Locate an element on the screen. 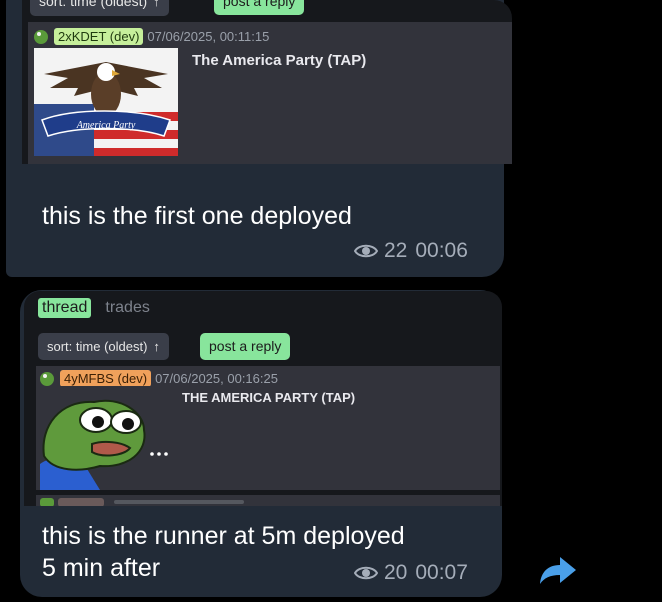 The width and height of the screenshot is (662, 602). view-count: 20 is located at coordinates (396, 572).